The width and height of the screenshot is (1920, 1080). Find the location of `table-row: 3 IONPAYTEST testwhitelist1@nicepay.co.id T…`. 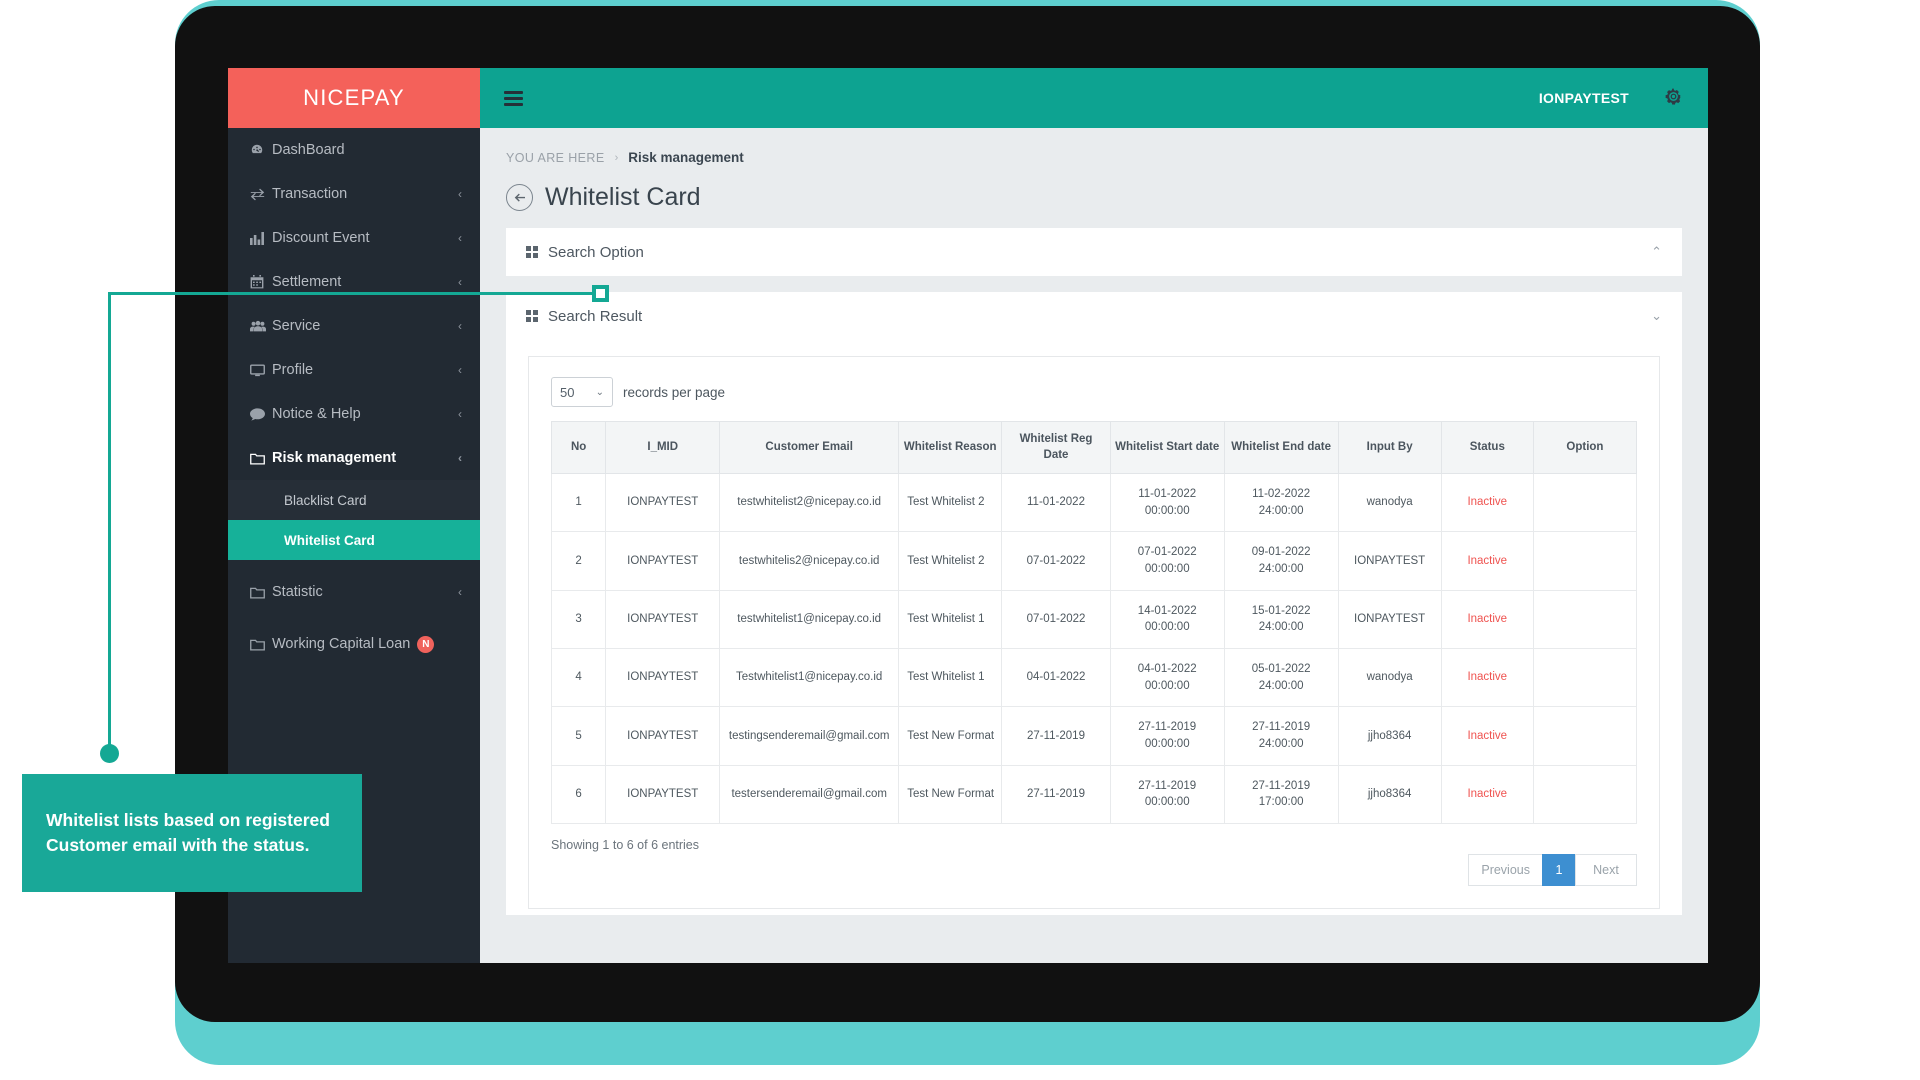

table-row: 3 IONPAYTEST testwhitelist1@nicepay.co.id T… is located at coordinates (1094, 619).